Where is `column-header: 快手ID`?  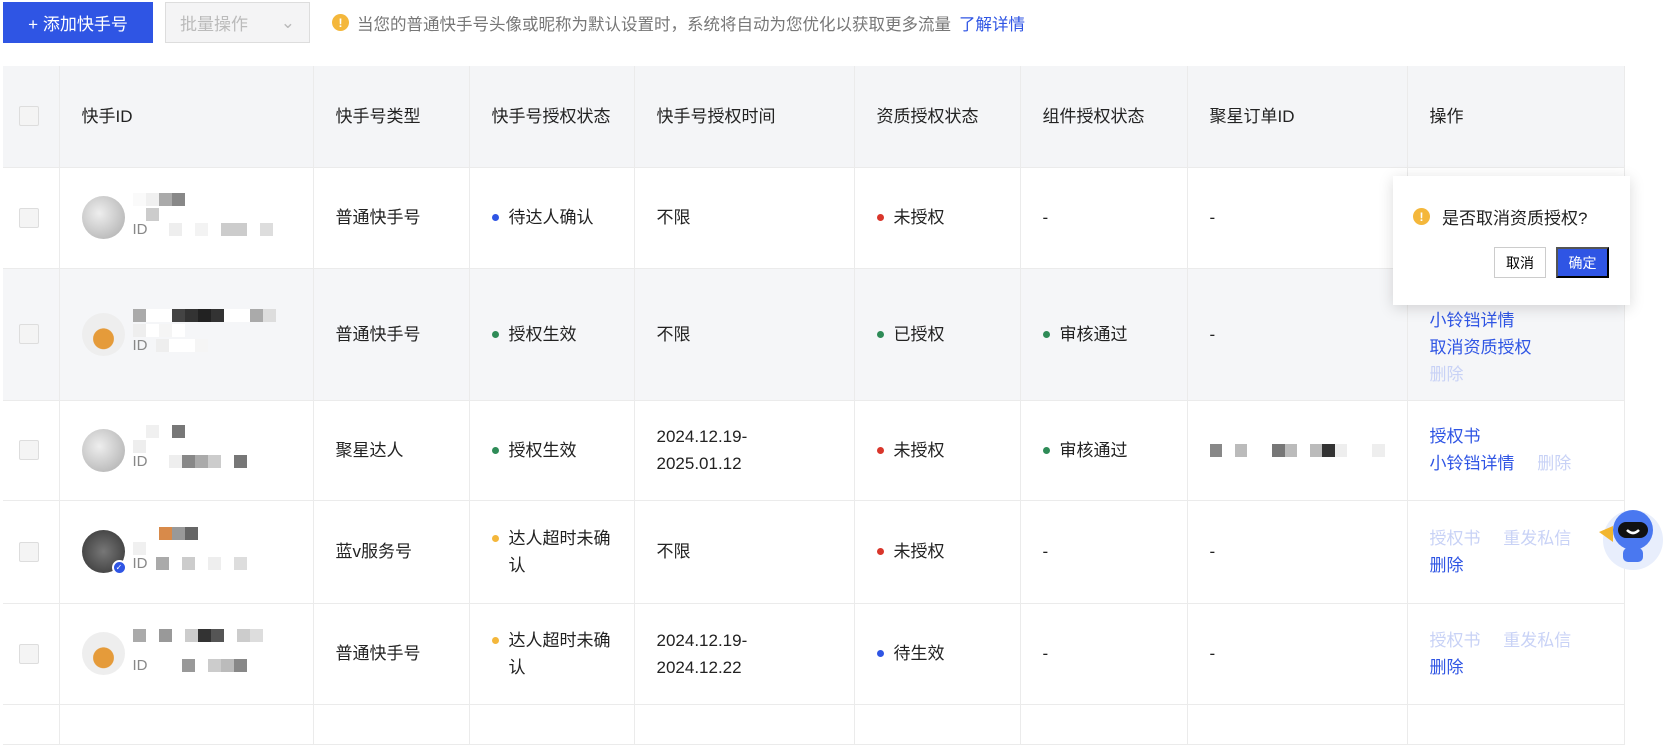
column-header: 快手ID is located at coordinates (186, 117).